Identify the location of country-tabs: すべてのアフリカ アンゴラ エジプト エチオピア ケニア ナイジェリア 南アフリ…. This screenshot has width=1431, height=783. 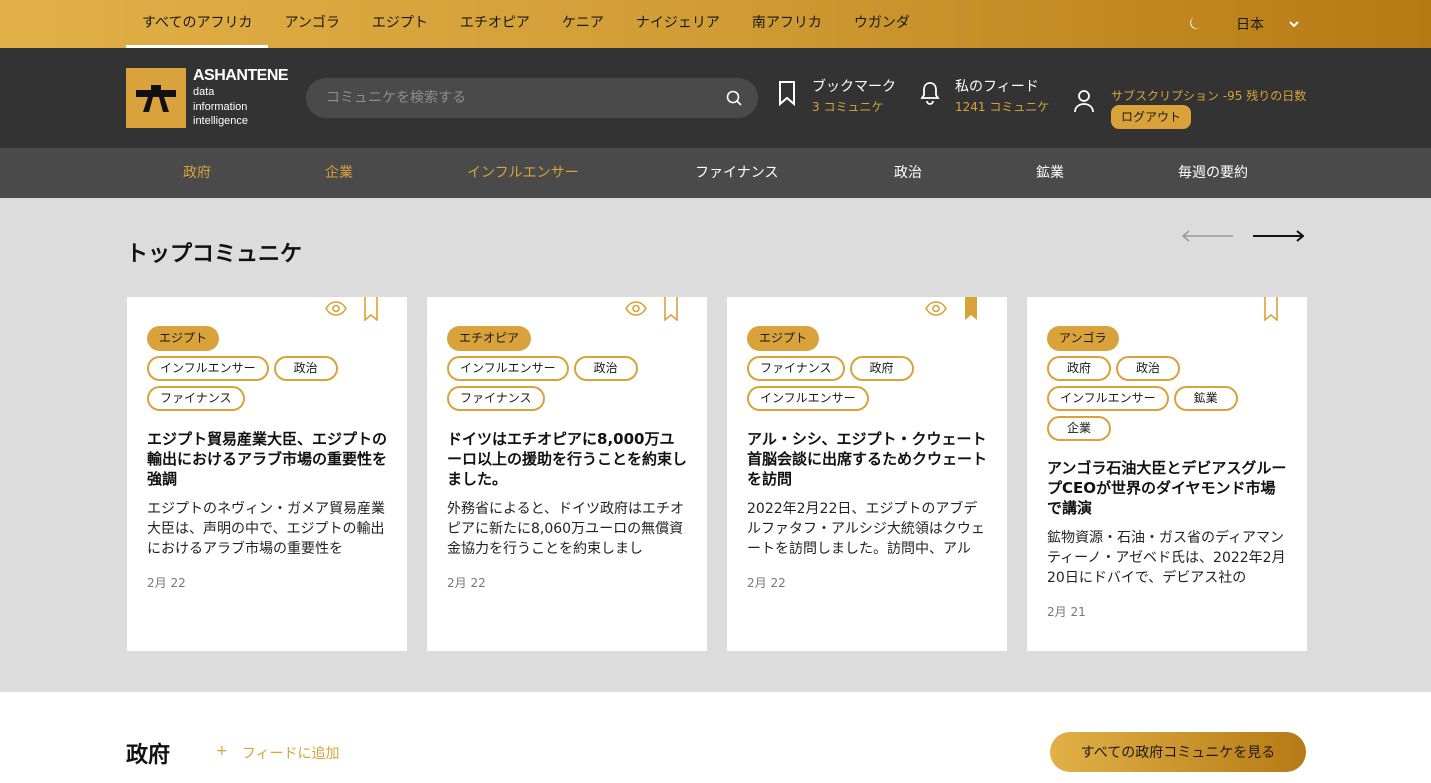
(526, 24).